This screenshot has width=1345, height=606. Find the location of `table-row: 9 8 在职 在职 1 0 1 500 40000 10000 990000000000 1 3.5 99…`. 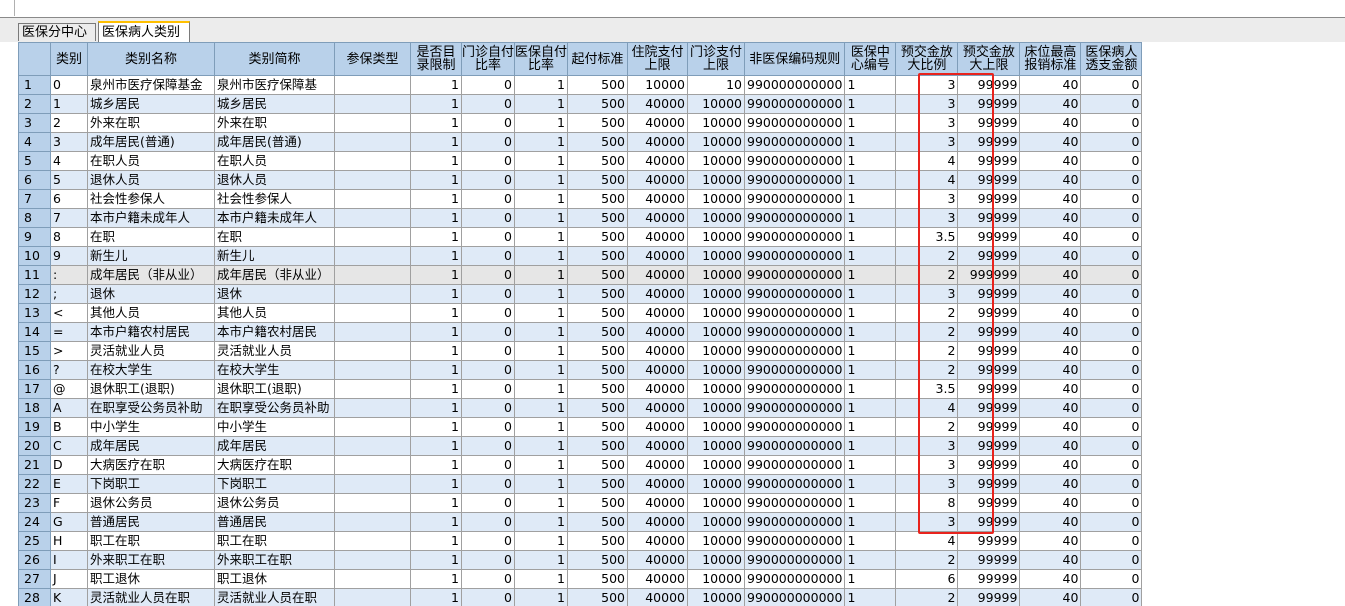

table-row: 9 8 在职 在职 1 0 1 500 40000 10000 990000000000 1 3.5 99… is located at coordinates (580, 237).